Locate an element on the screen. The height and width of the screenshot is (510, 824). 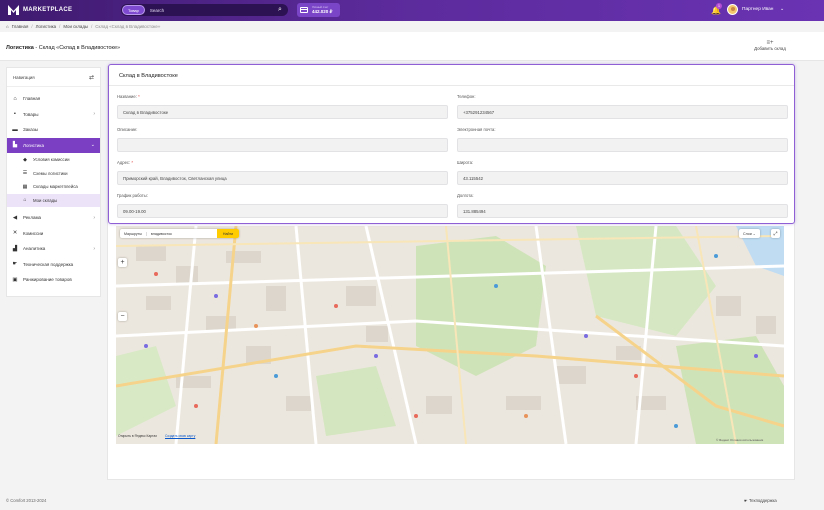
building-icon: ⌂ is located at coordinates (25, 200).